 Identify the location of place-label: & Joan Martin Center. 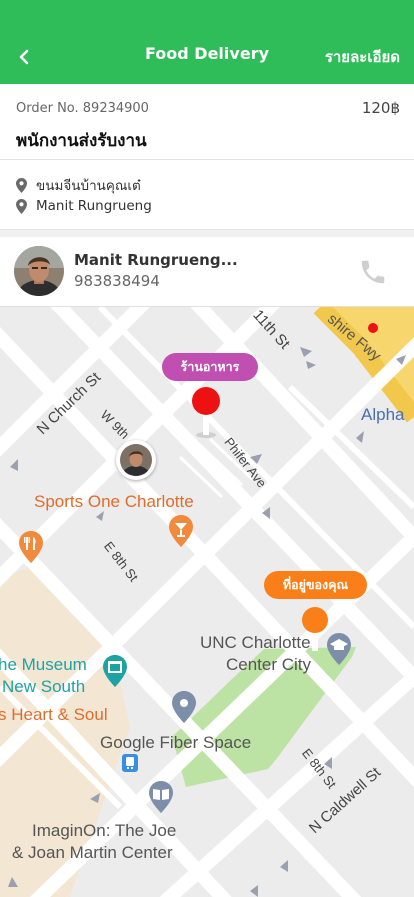
(92, 852).